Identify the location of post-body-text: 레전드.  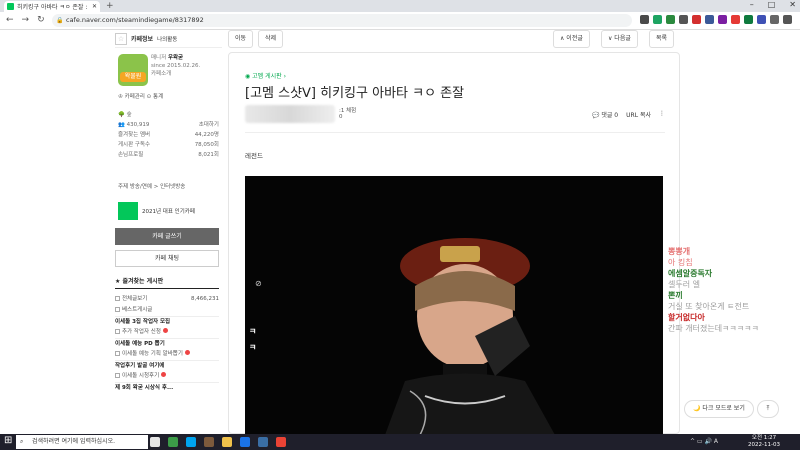
(254, 156).